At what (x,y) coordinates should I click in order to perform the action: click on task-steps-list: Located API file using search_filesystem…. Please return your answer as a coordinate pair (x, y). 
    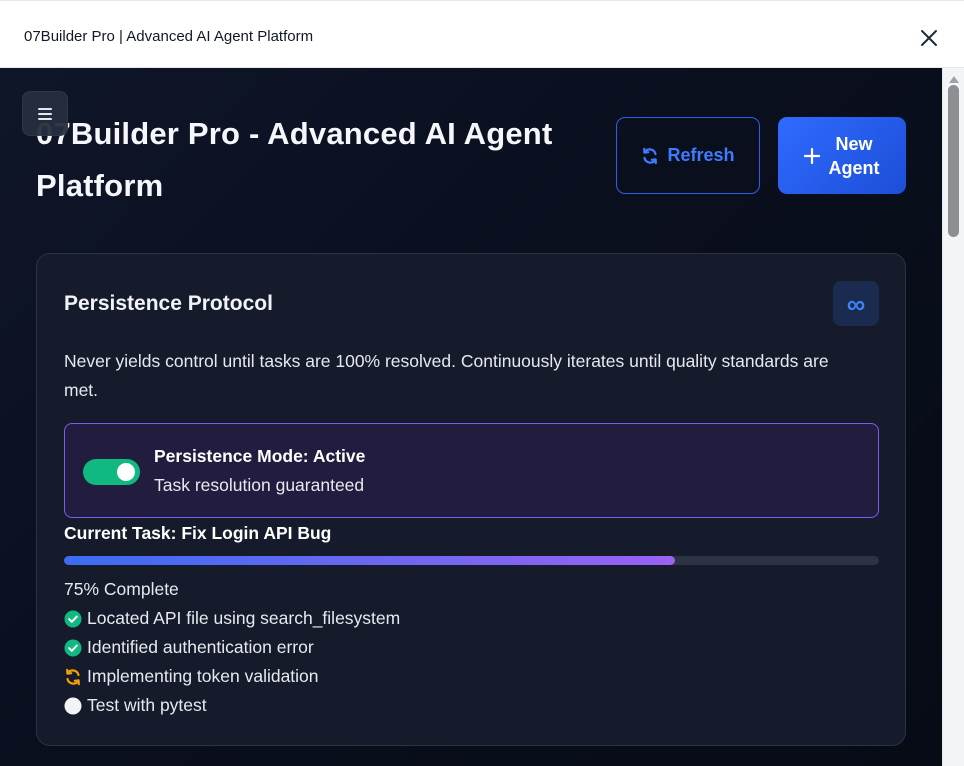
    Looking at the image, I should click on (414, 662).